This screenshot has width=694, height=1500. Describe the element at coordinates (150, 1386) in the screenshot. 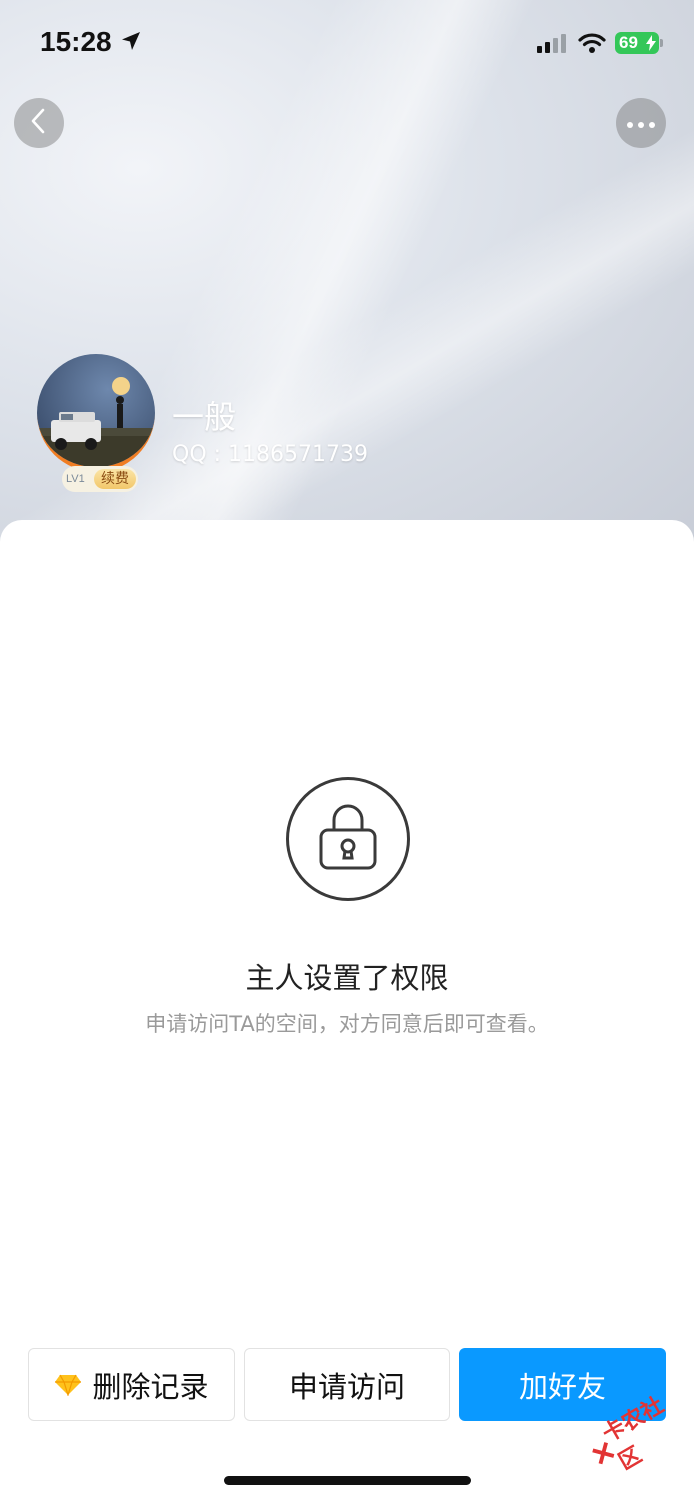

I see `delete-record-label: 删除记录` at that location.